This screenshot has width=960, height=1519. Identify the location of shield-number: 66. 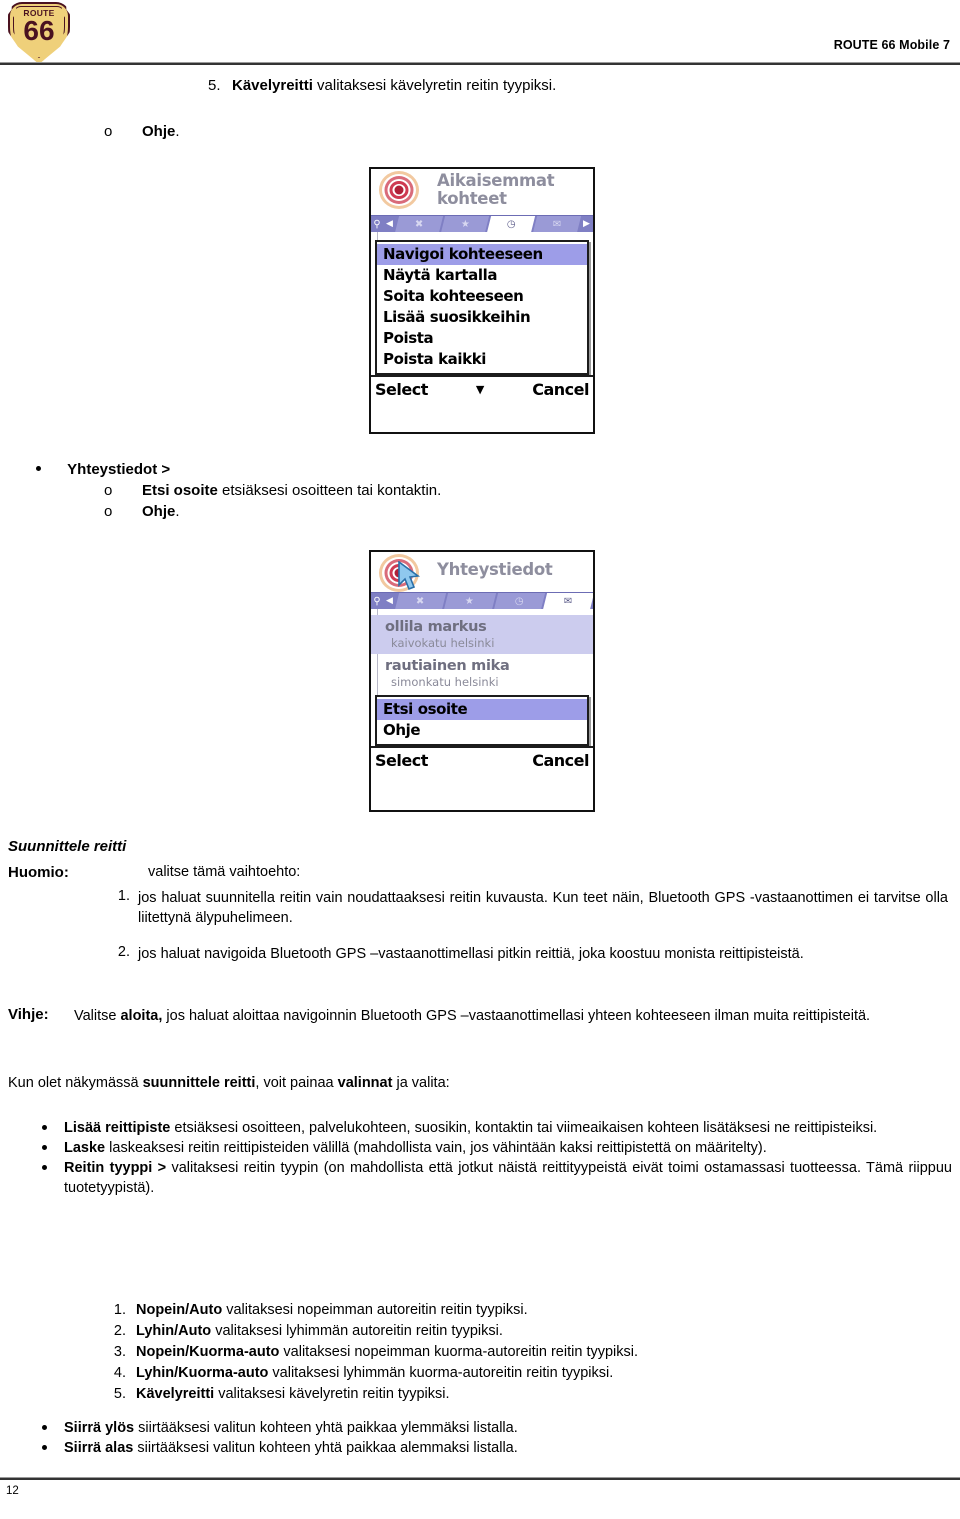
(39, 30).